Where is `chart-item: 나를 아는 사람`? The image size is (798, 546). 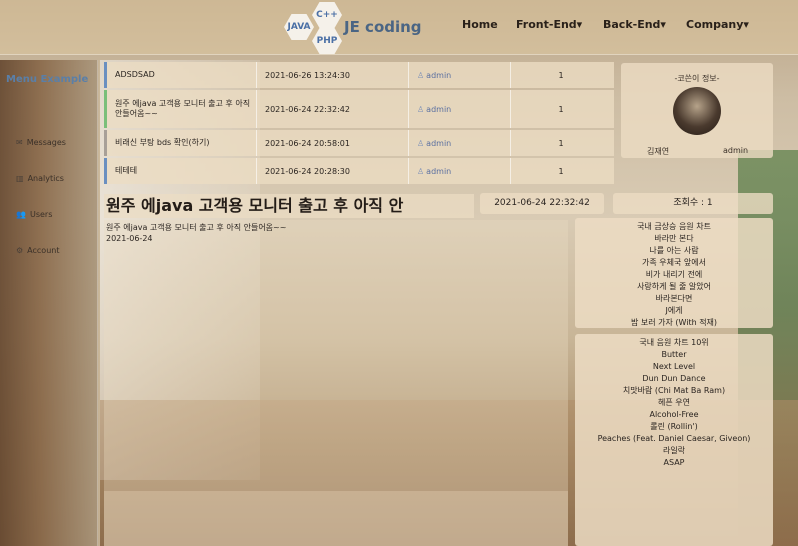 chart-item: 나를 아는 사람 is located at coordinates (674, 251).